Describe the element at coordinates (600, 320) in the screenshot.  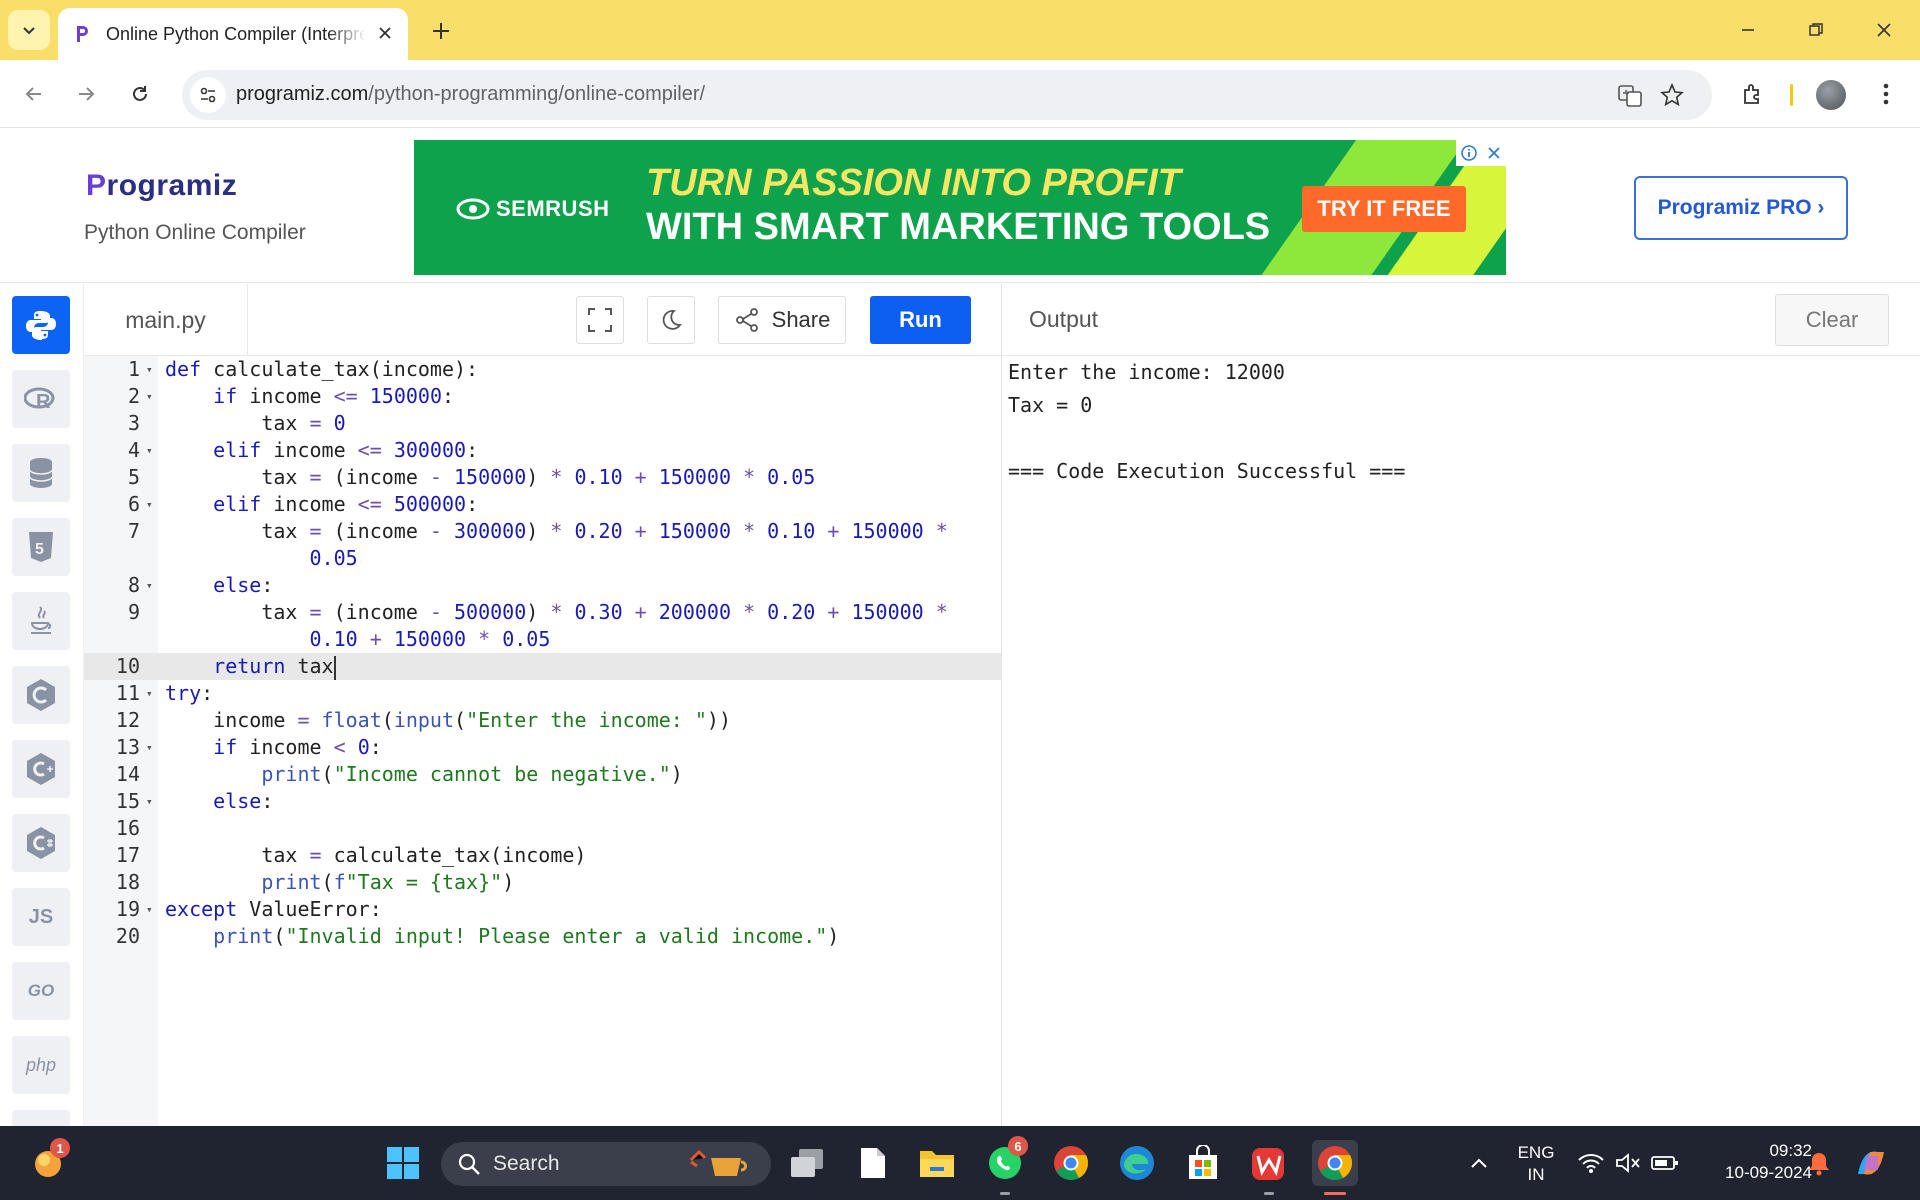
I see `fullscreen-button` at that location.